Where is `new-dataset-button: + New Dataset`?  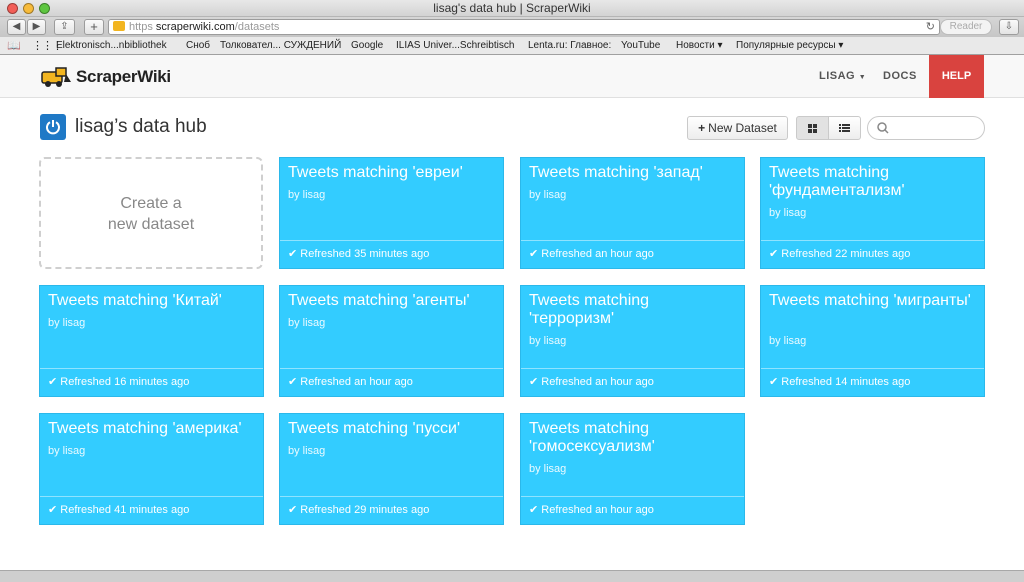
new-dataset-button: + New Dataset is located at coordinates (737, 128).